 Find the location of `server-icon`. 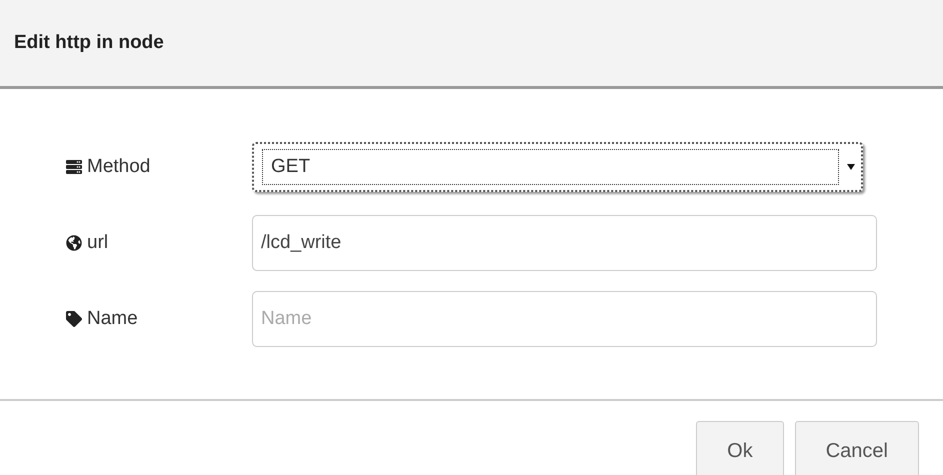

server-icon is located at coordinates (74, 167).